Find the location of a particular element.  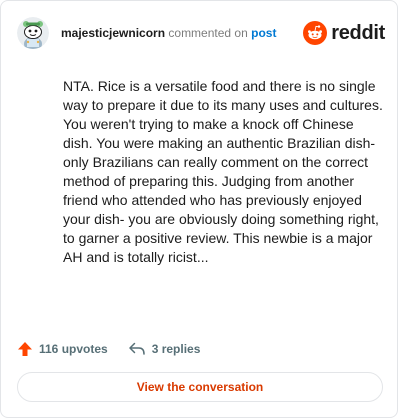

upvotes-stat: 116 upvotes is located at coordinates (62, 349).